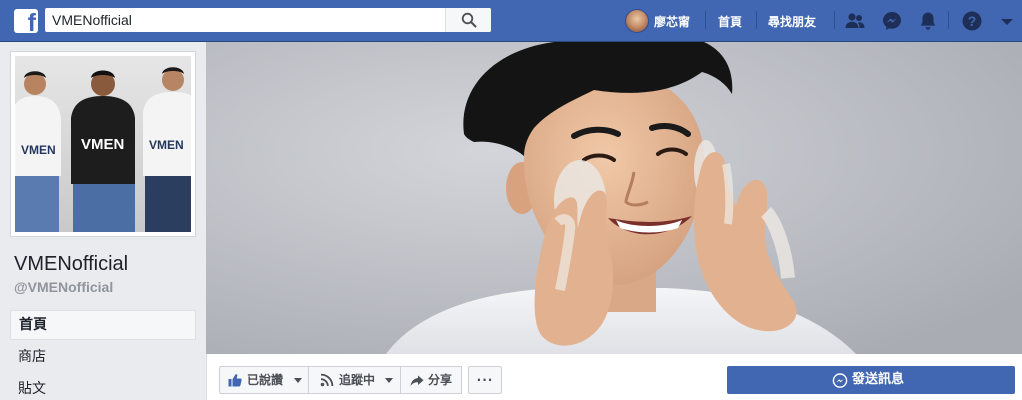 Image resolution: width=1022 pixels, height=400 pixels. I want to click on following-label: 追蹤中, so click(357, 380).